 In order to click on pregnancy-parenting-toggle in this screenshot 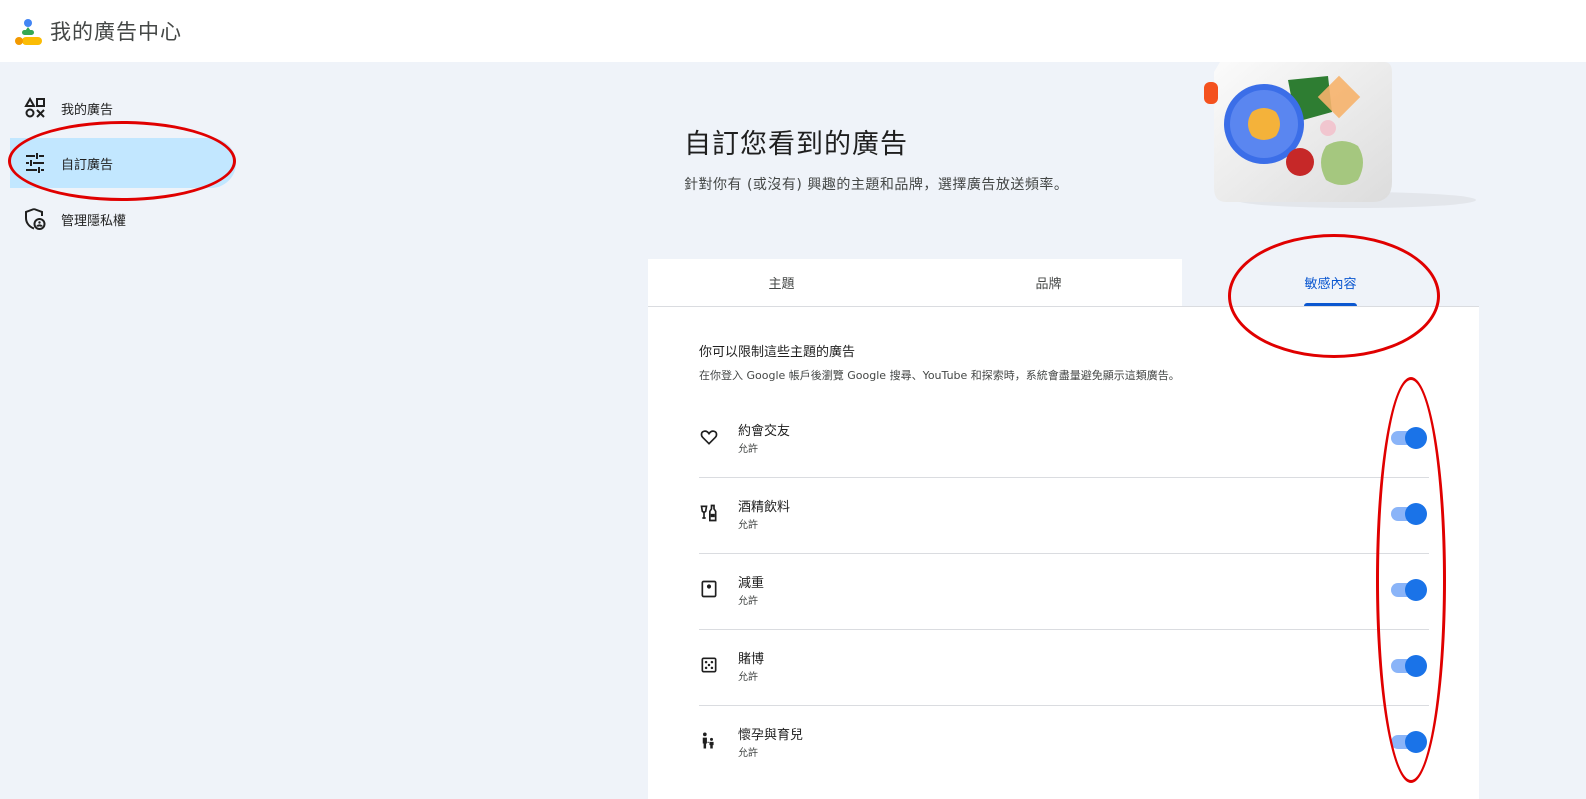, I will do `click(1408, 742)`.